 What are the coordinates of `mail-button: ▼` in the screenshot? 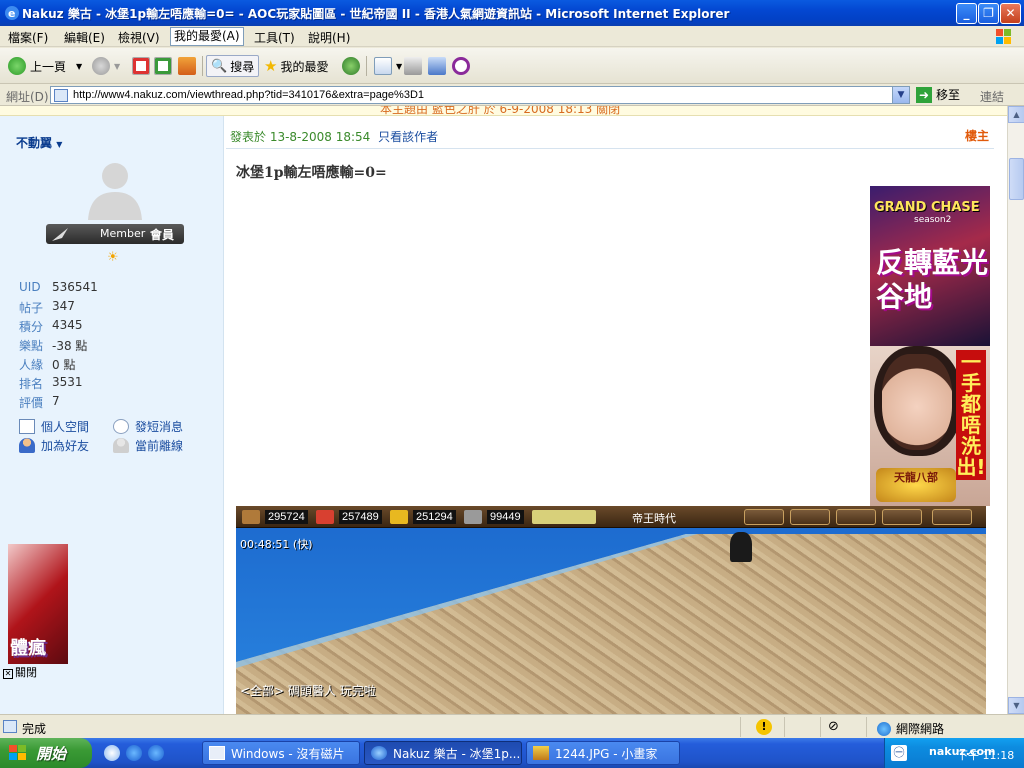 It's located at (388, 66).